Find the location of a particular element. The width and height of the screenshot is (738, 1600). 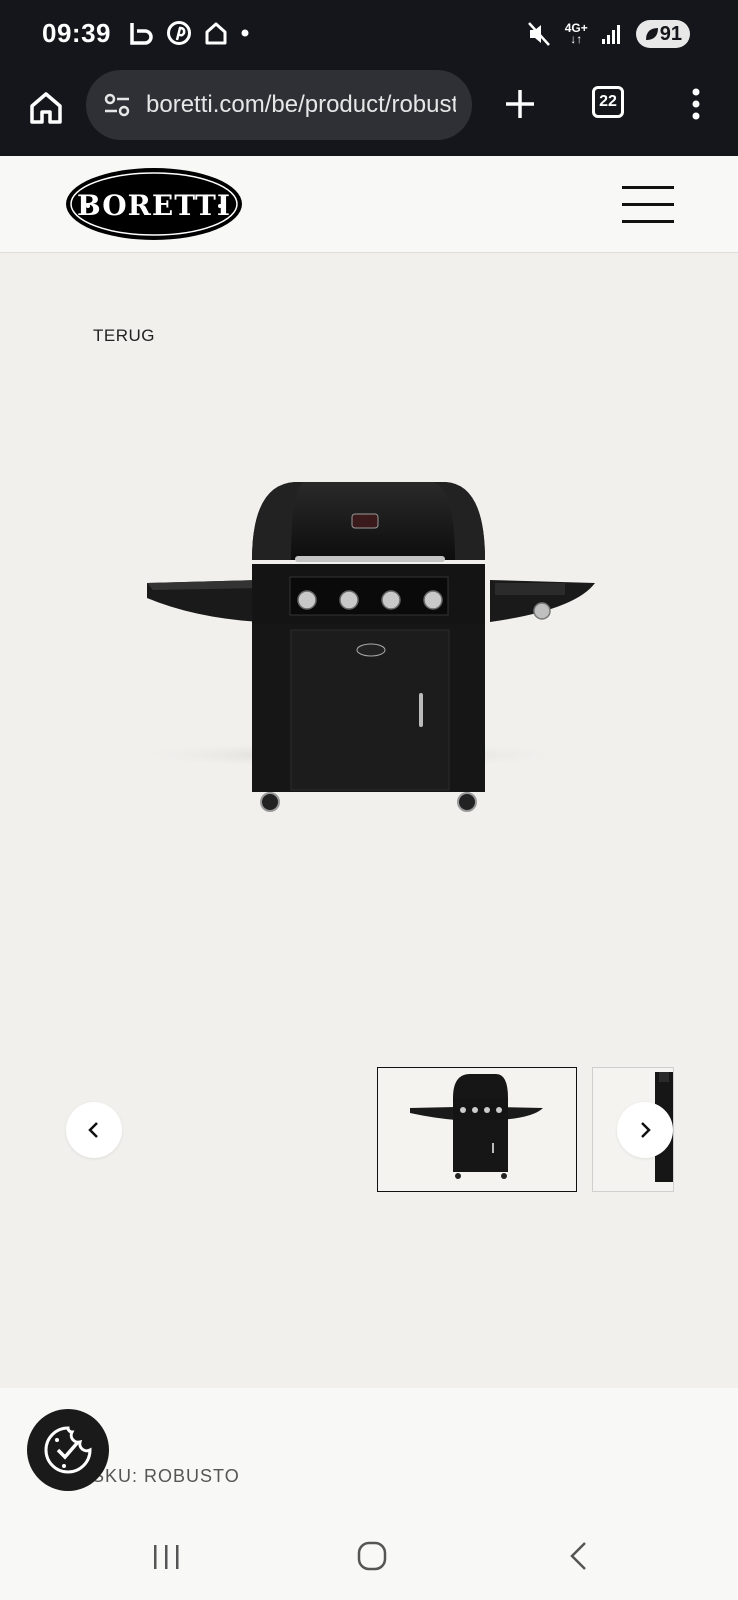

home-icon is located at coordinates (46, 108).